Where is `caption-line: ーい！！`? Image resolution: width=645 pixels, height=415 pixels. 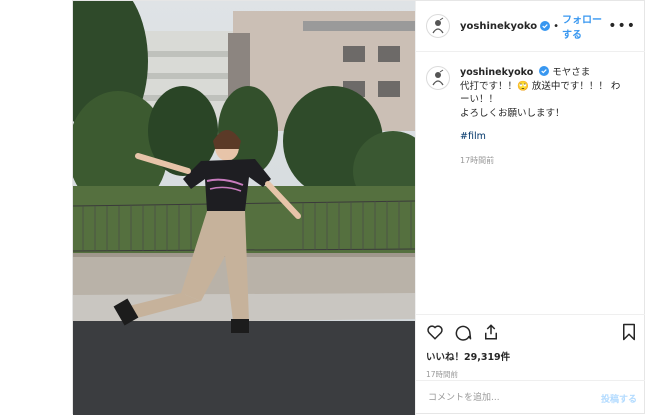
caption-line: ーい！！ is located at coordinates (479, 99).